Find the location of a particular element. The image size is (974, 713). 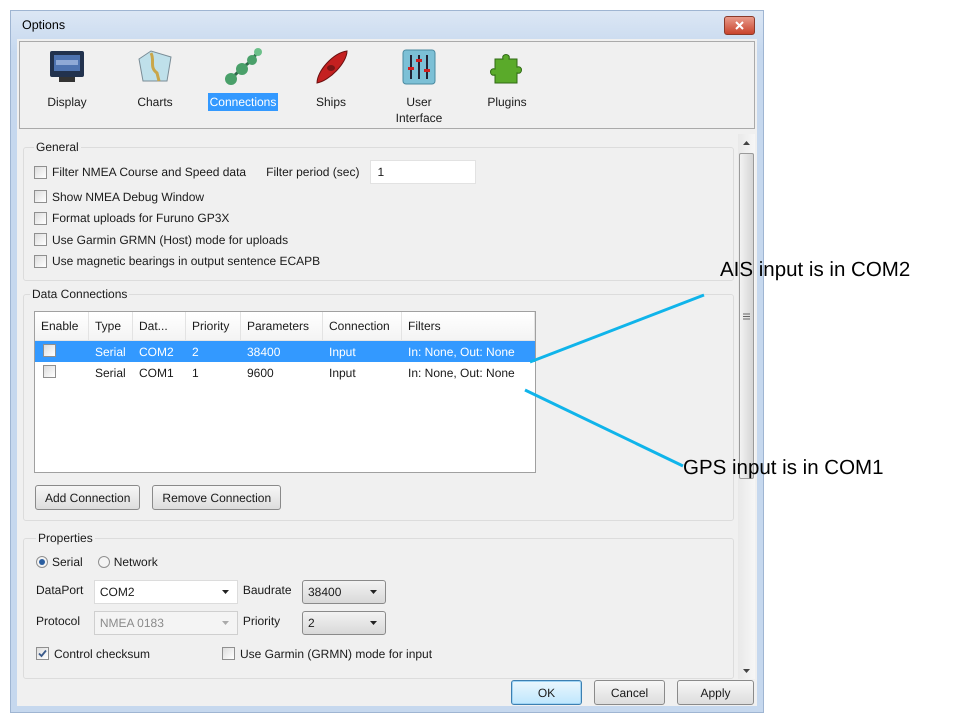

field-label: Priority is located at coordinates (262, 620).